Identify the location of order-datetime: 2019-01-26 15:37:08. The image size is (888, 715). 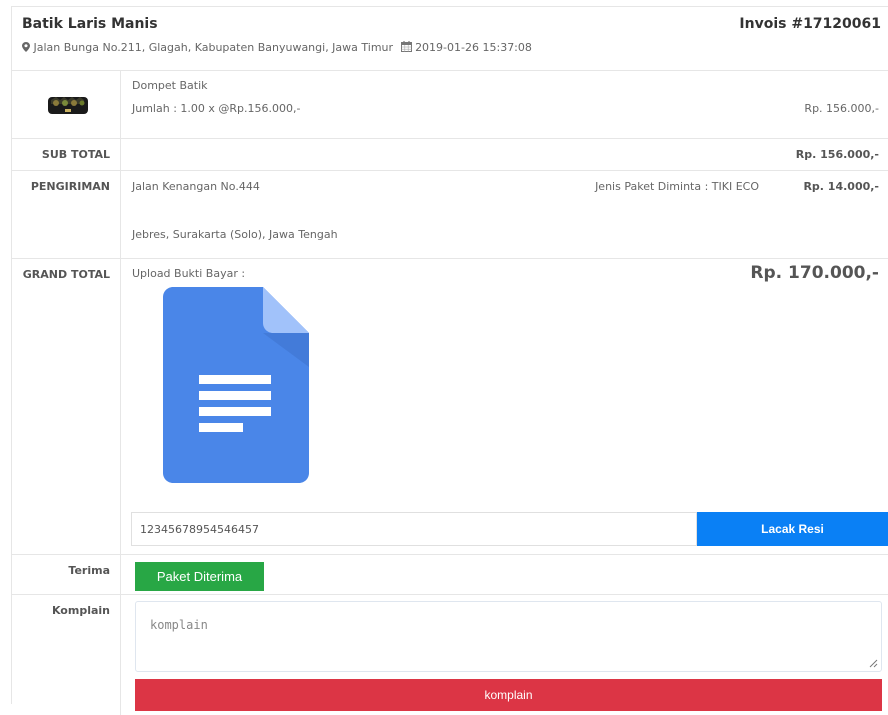
(473, 47).